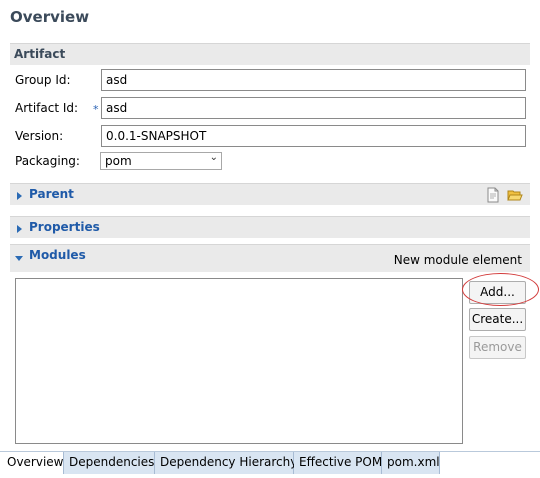 This screenshot has width=540, height=478. Describe the element at coordinates (213, 157) in the screenshot. I see `chevron-down-icon: ⌄` at that location.